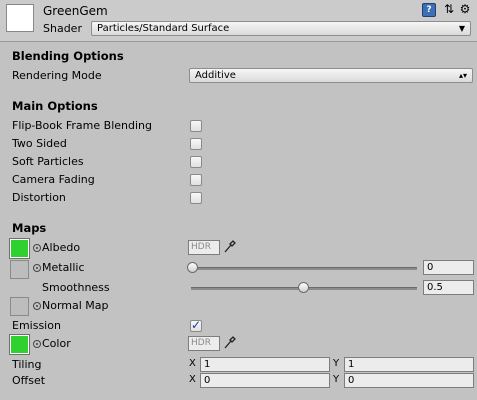 The height and width of the screenshot is (400, 477). What do you see at coordinates (75, 11) in the screenshot?
I see `material-name: GreenGem` at bounding box center [75, 11].